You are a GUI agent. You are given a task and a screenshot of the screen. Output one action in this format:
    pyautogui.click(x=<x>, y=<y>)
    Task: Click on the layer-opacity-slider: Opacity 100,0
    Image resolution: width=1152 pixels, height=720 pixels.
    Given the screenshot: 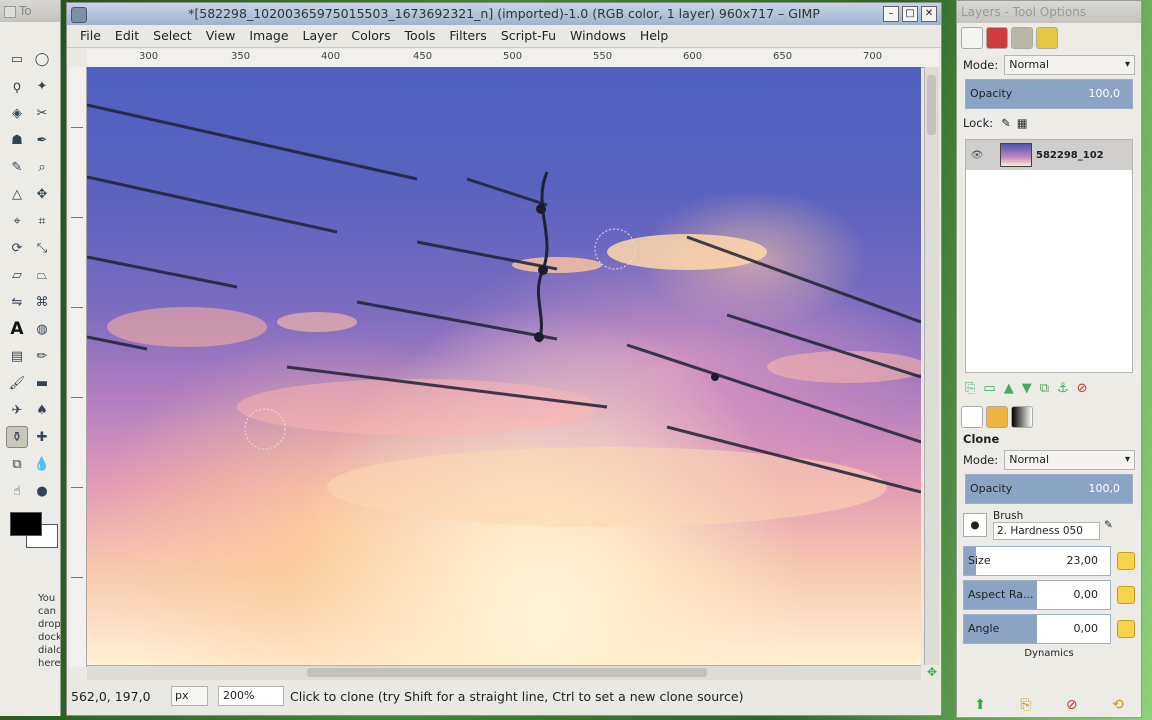 What is the action you would take?
    pyautogui.click(x=1049, y=94)
    